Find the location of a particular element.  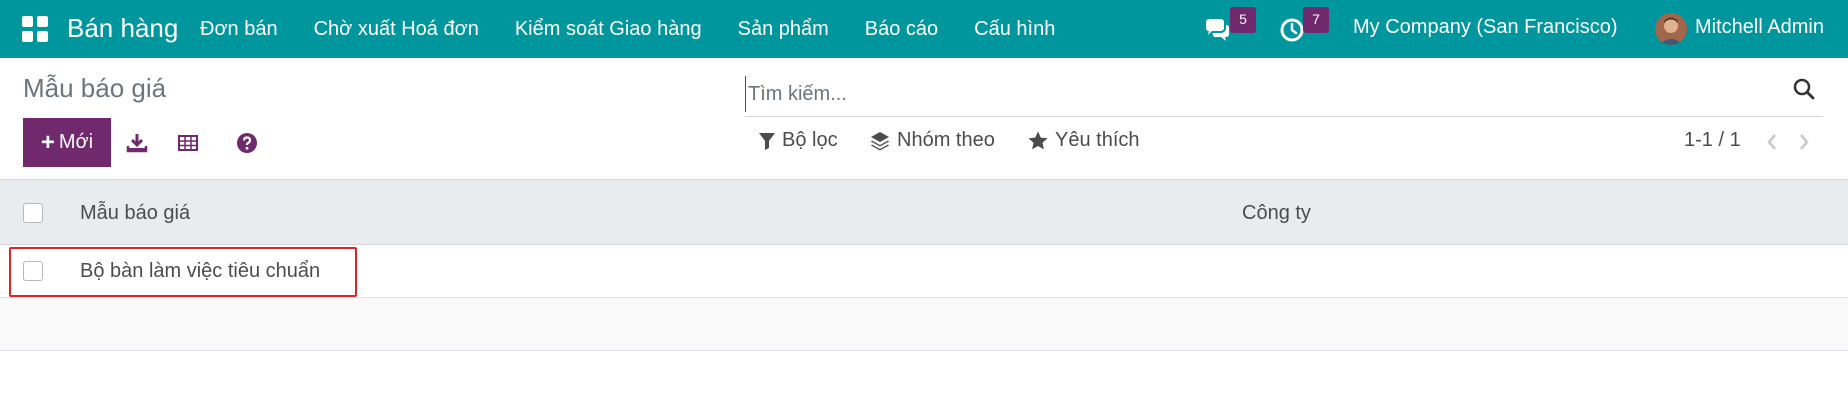

app-name: Bán hàng is located at coordinates (122, 28).